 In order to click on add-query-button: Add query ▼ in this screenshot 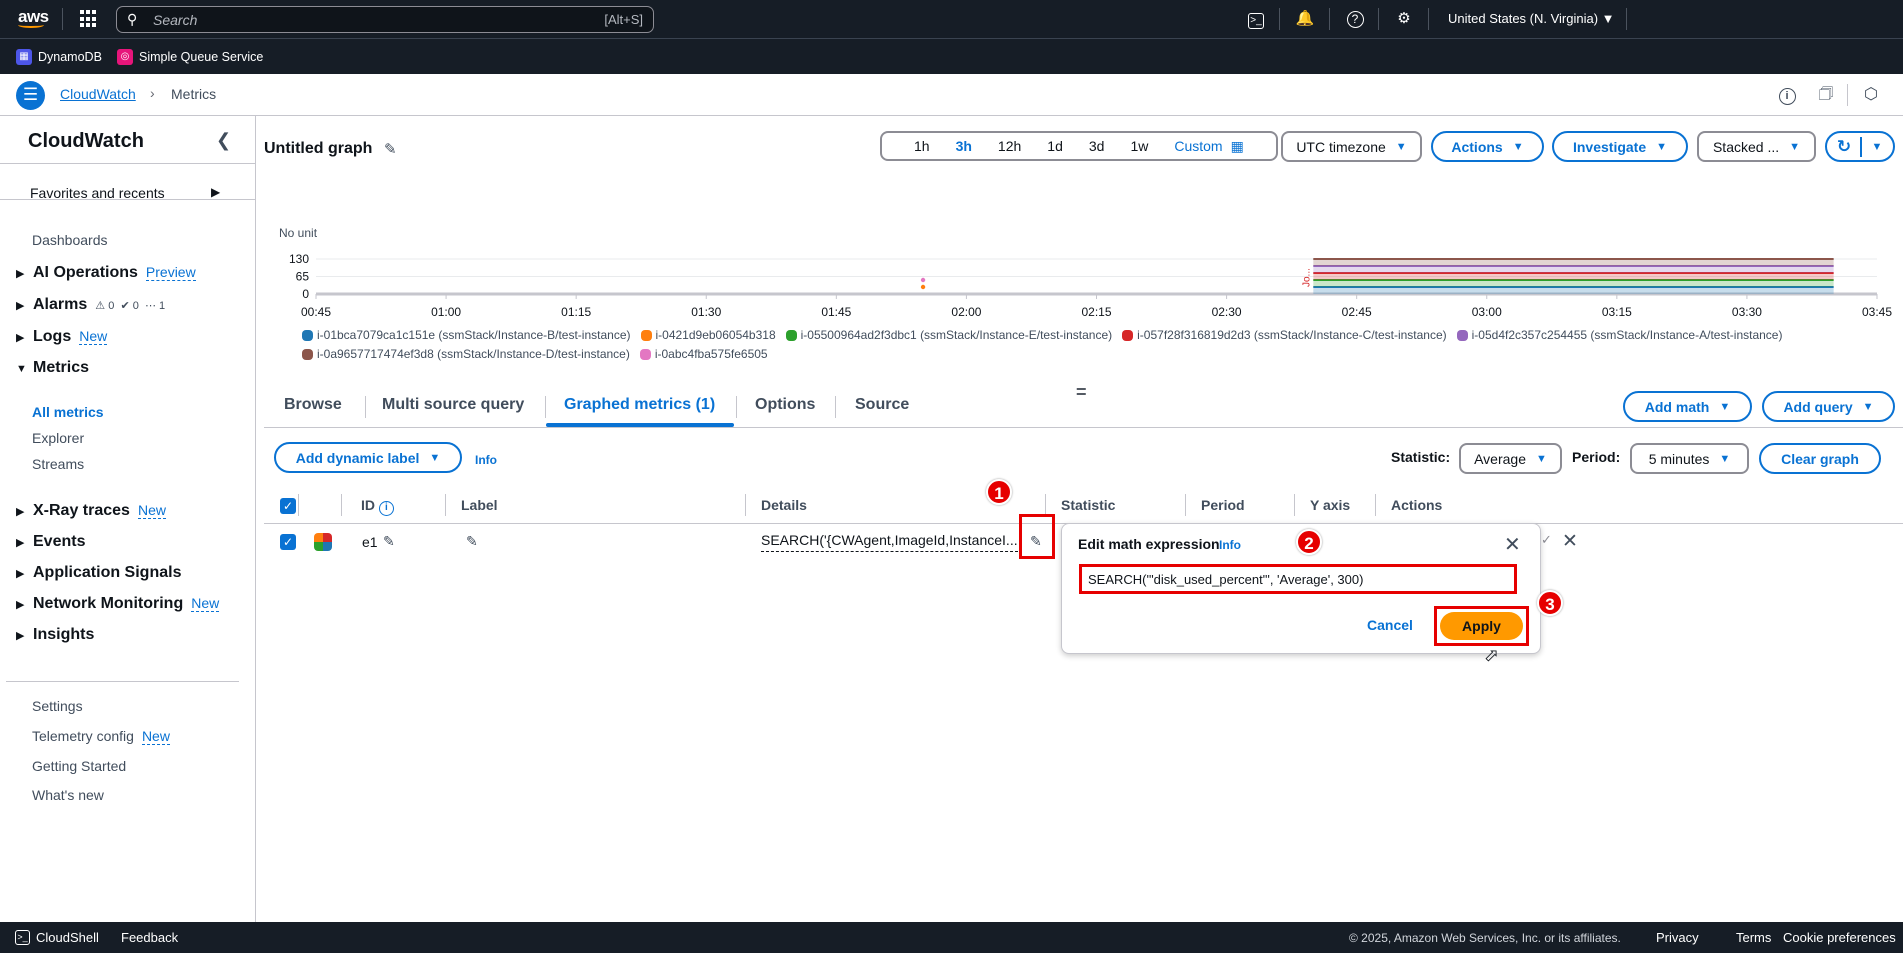, I will do `click(1828, 406)`.